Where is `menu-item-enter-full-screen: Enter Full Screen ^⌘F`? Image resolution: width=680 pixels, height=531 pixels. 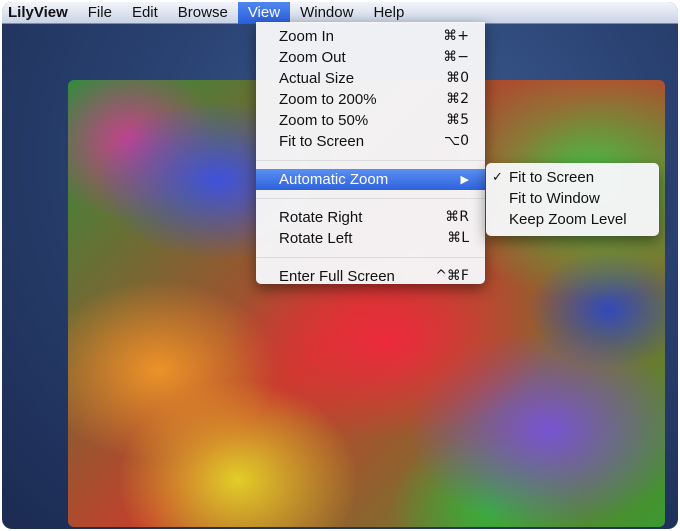
menu-item-enter-full-screen: Enter Full Screen ^⌘F is located at coordinates (370, 276).